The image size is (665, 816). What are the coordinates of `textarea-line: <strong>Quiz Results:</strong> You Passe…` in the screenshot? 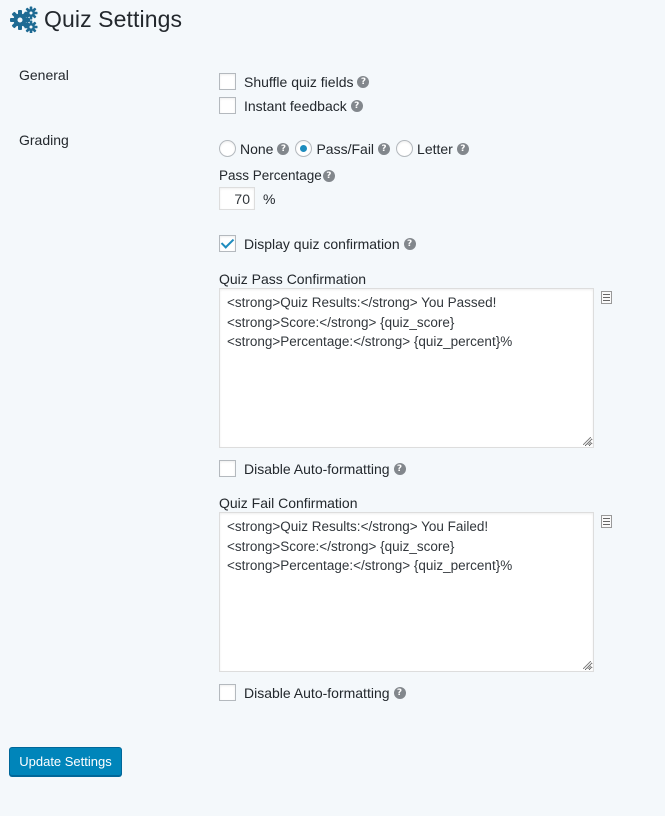 It's located at (362, 302).